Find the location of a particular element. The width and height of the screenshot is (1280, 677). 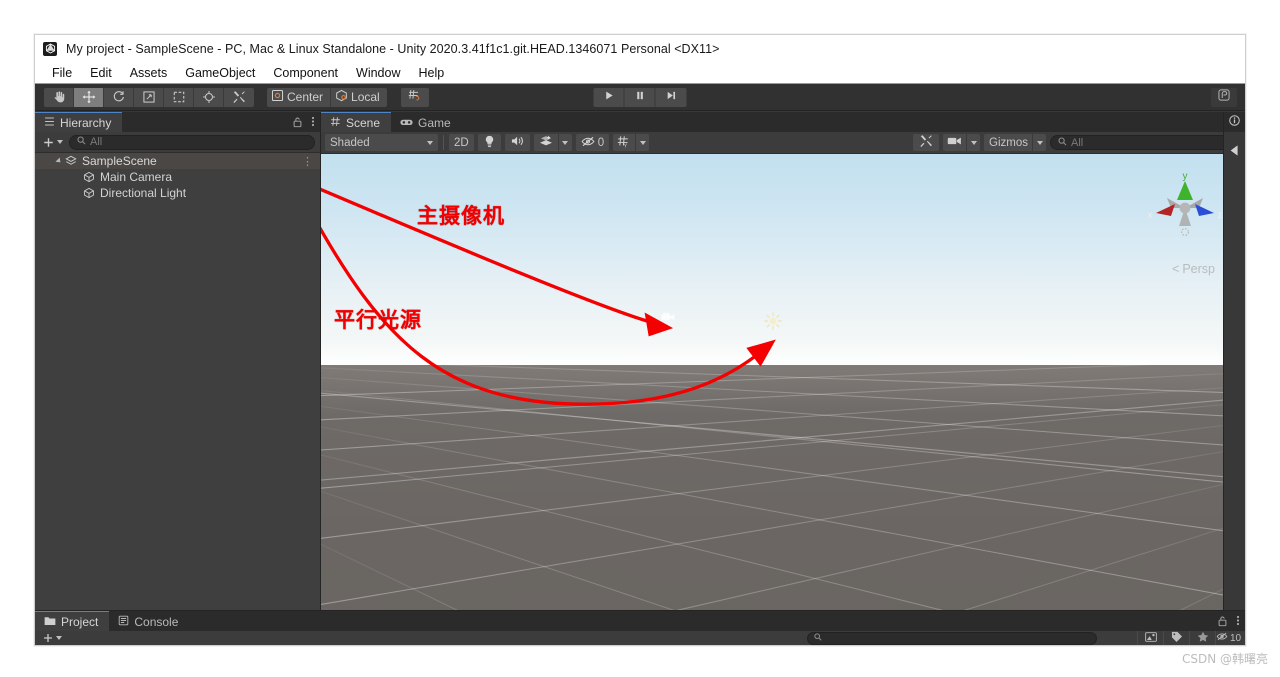

custom-tool-button is located at coordinates (239, 97).